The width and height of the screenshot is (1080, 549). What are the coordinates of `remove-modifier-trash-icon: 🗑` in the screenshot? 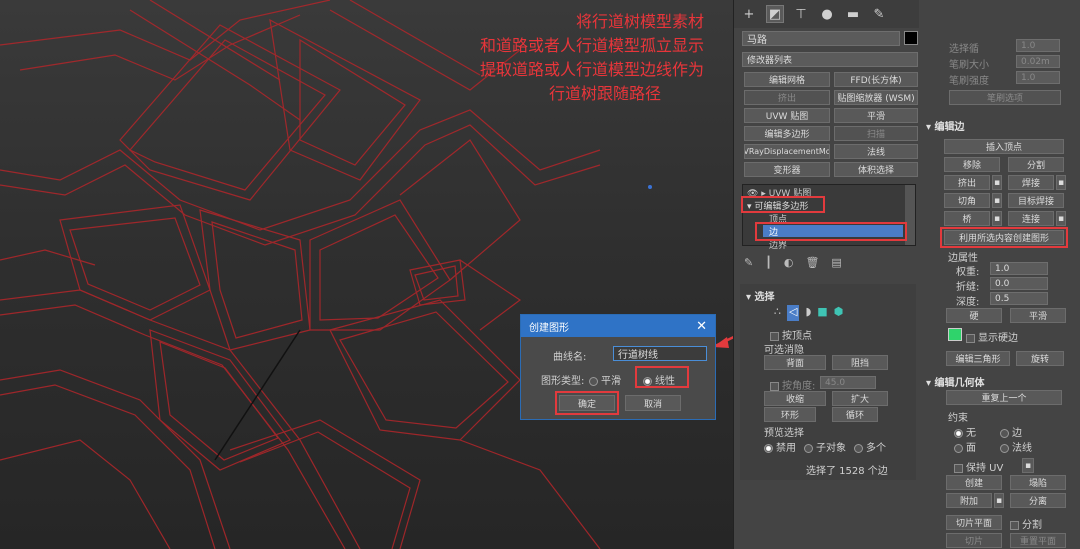 It's located at (812, 263).